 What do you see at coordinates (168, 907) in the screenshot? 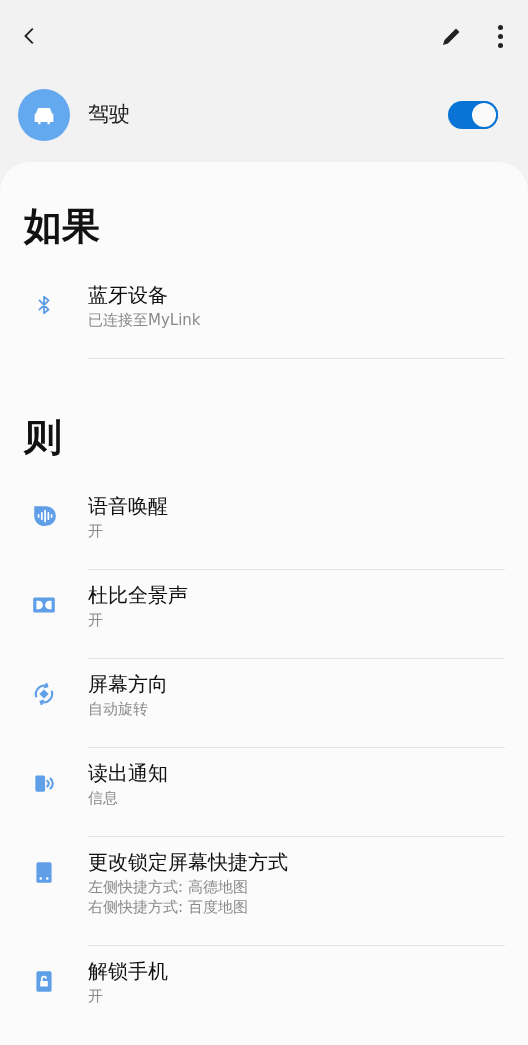
I see `item-subtitle: 右侧快捷方式: 百度地图` at bounding box center [168, 907].